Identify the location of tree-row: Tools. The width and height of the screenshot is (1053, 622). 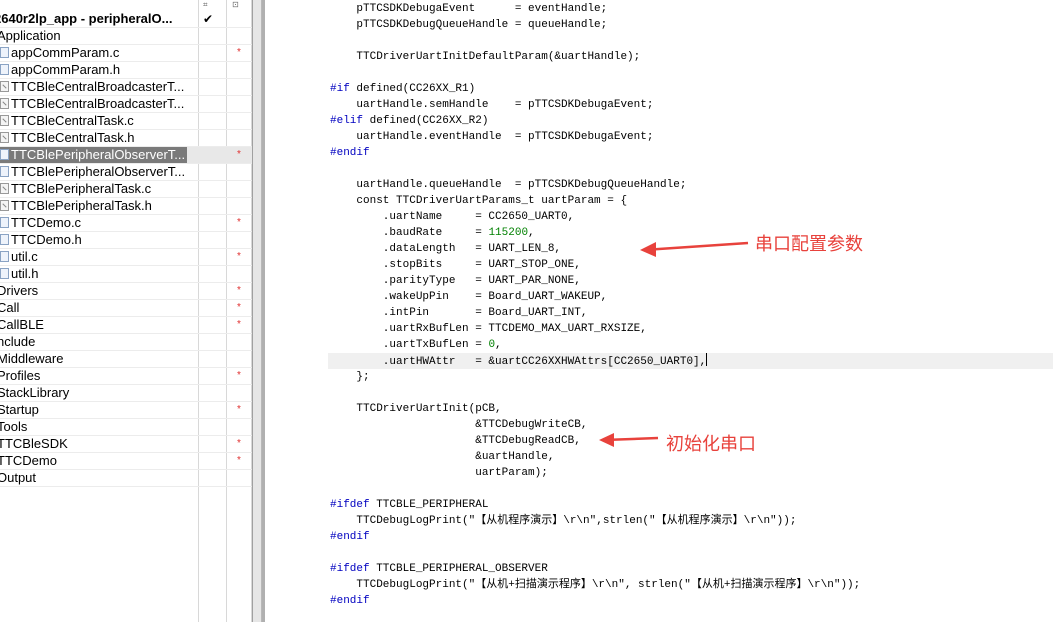
(126, 427).